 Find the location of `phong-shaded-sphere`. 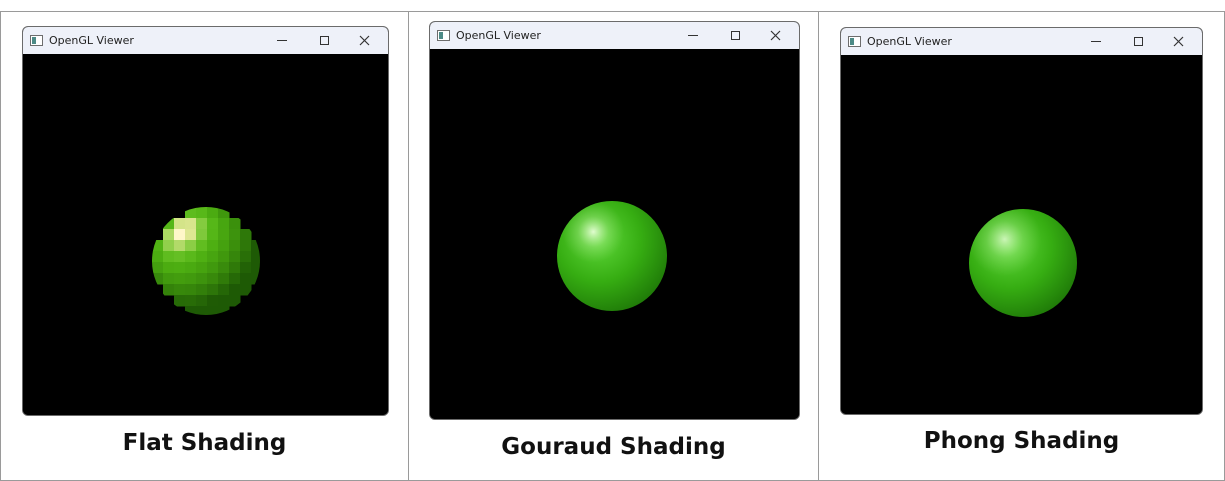

phong-shaded-sphere is located at coordinates (1023, 263).